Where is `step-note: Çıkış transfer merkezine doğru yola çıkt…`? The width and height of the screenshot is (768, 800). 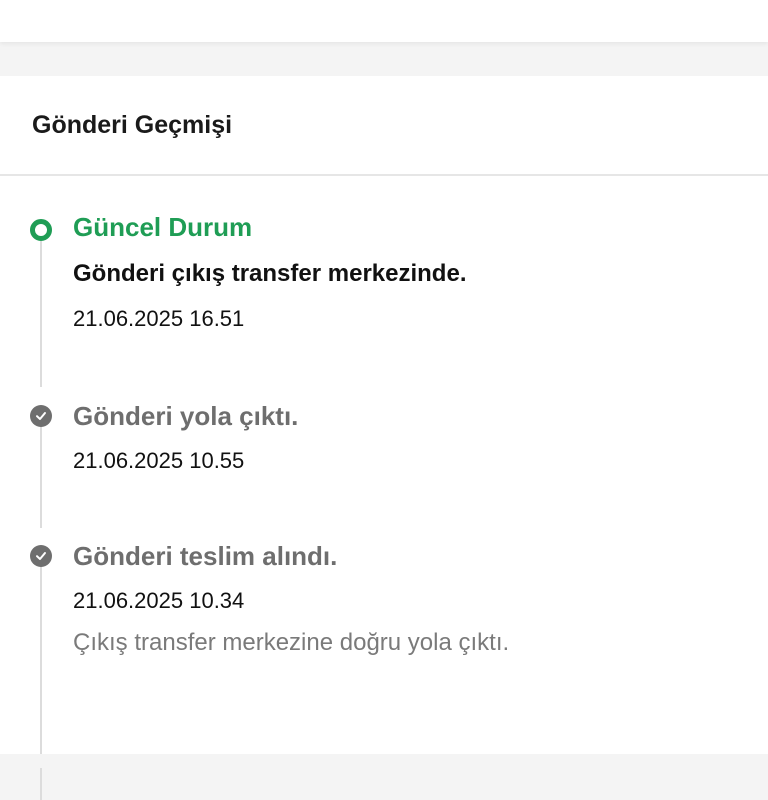
step-note: Çıkış transfer merkezine doğru yola çıkt… is located at coordinates (291, 642).